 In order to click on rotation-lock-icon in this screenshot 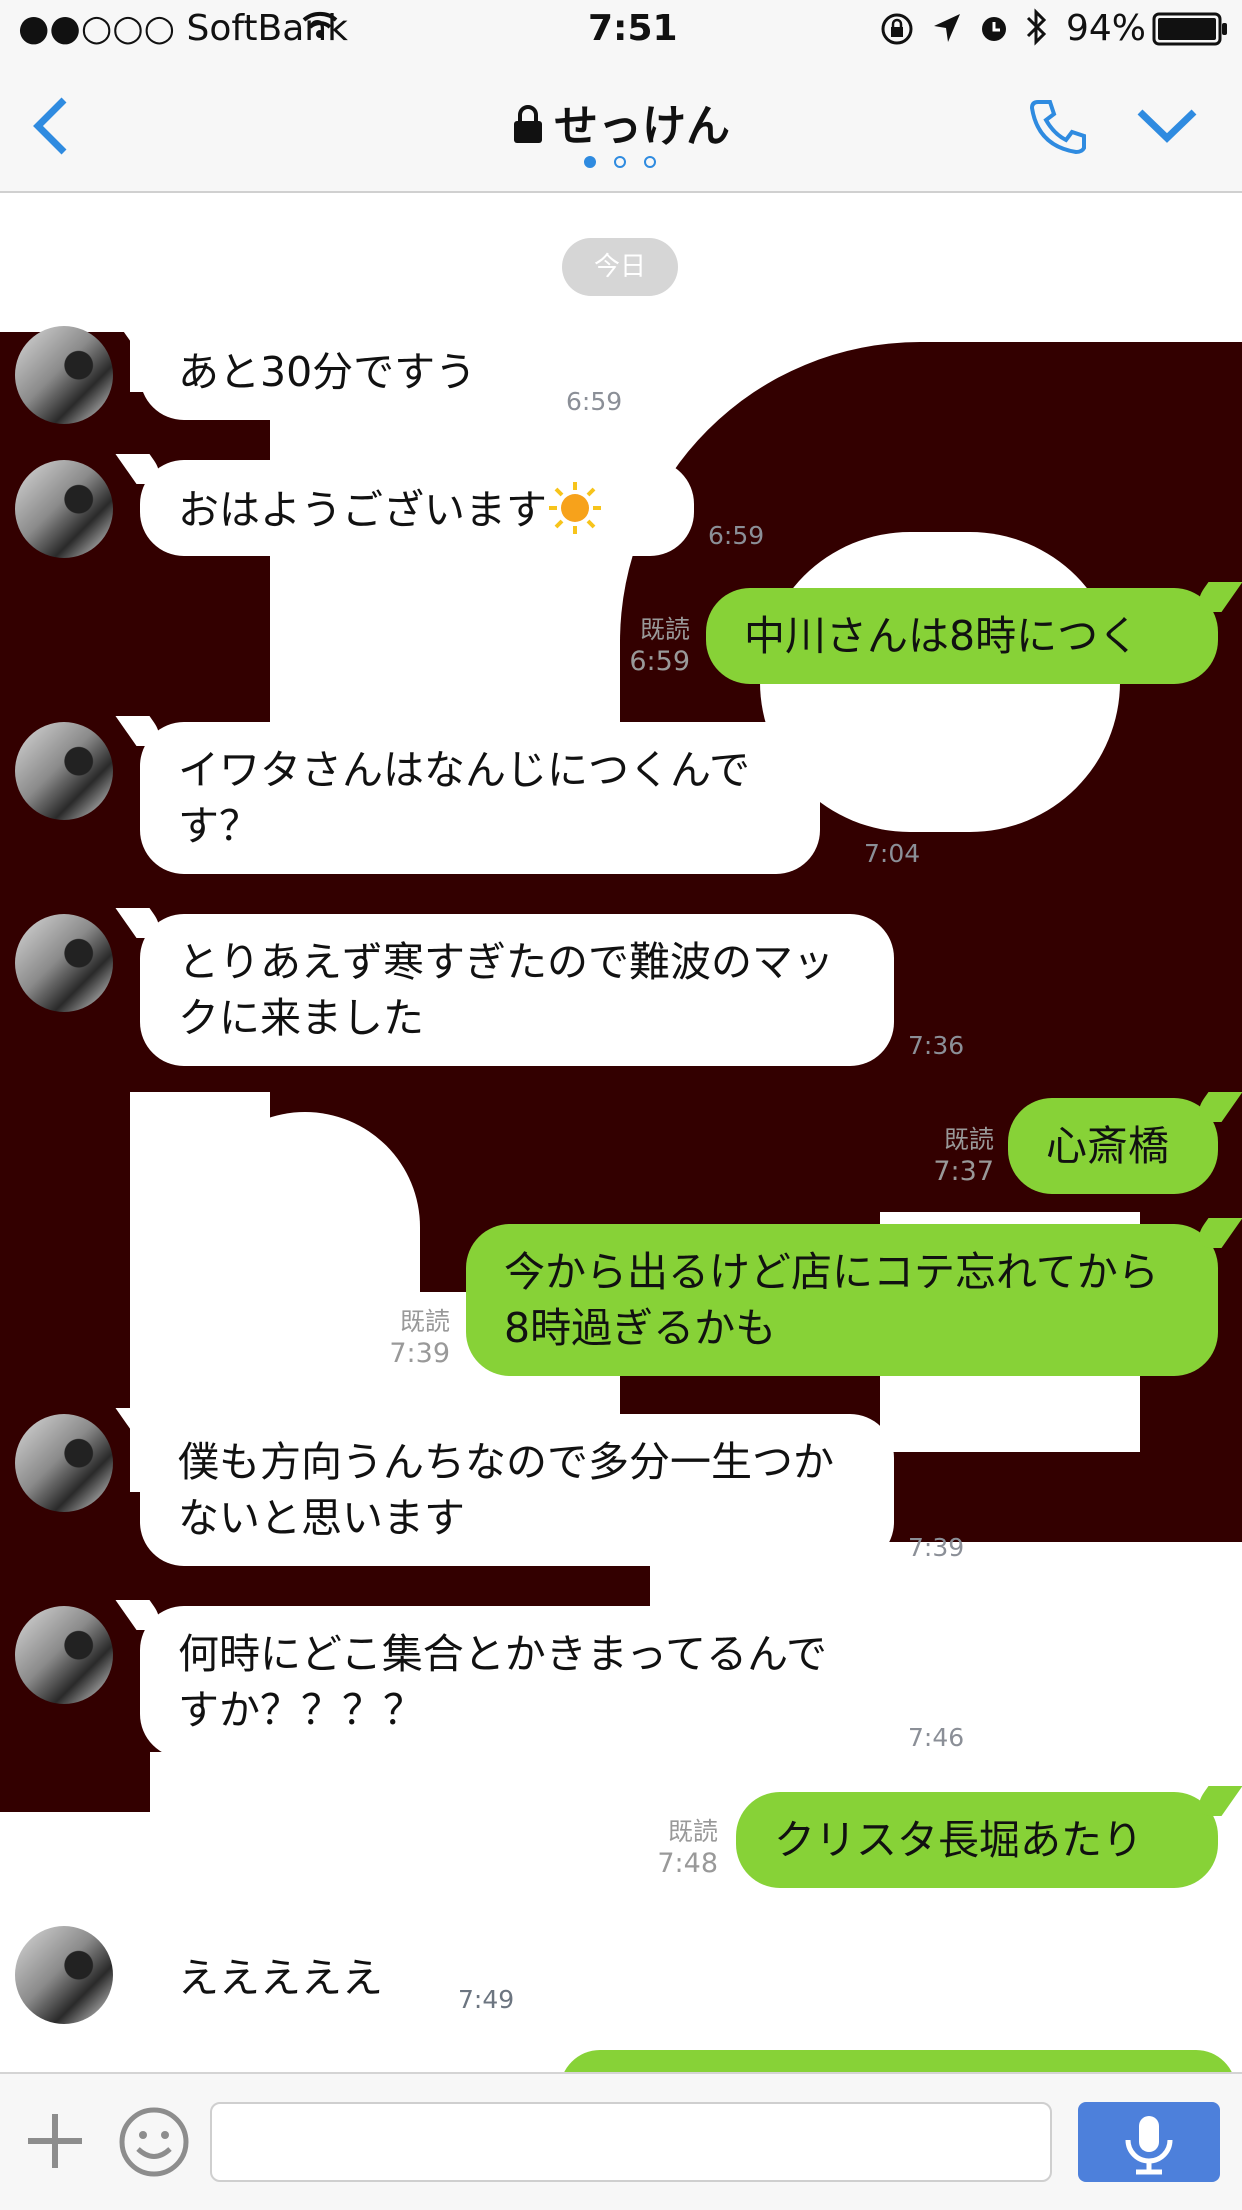, I will do `click(897, 33)`.